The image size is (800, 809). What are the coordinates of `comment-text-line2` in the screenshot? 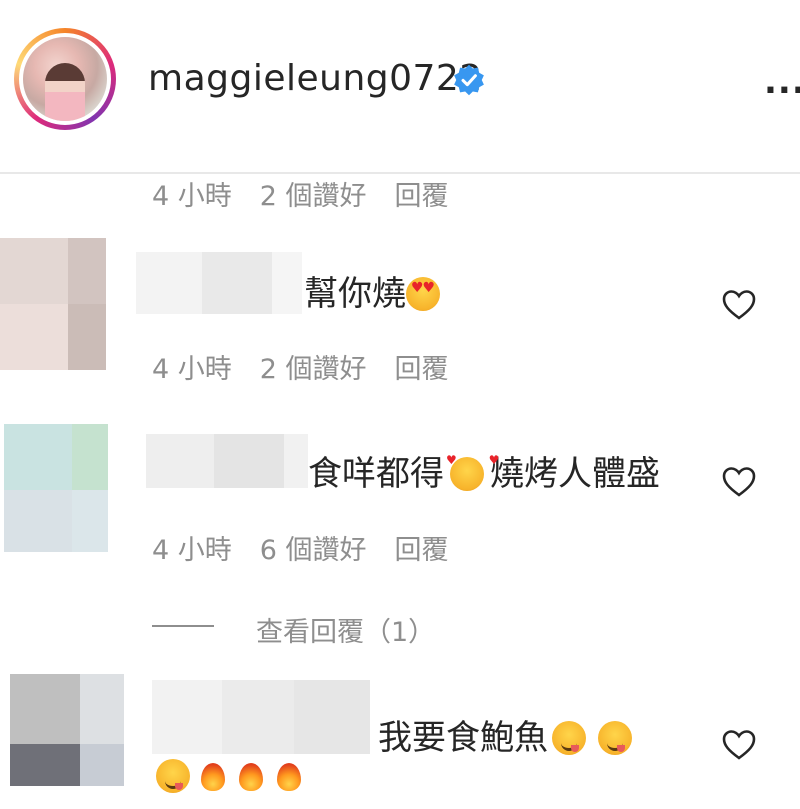 It's located at (230, 776).